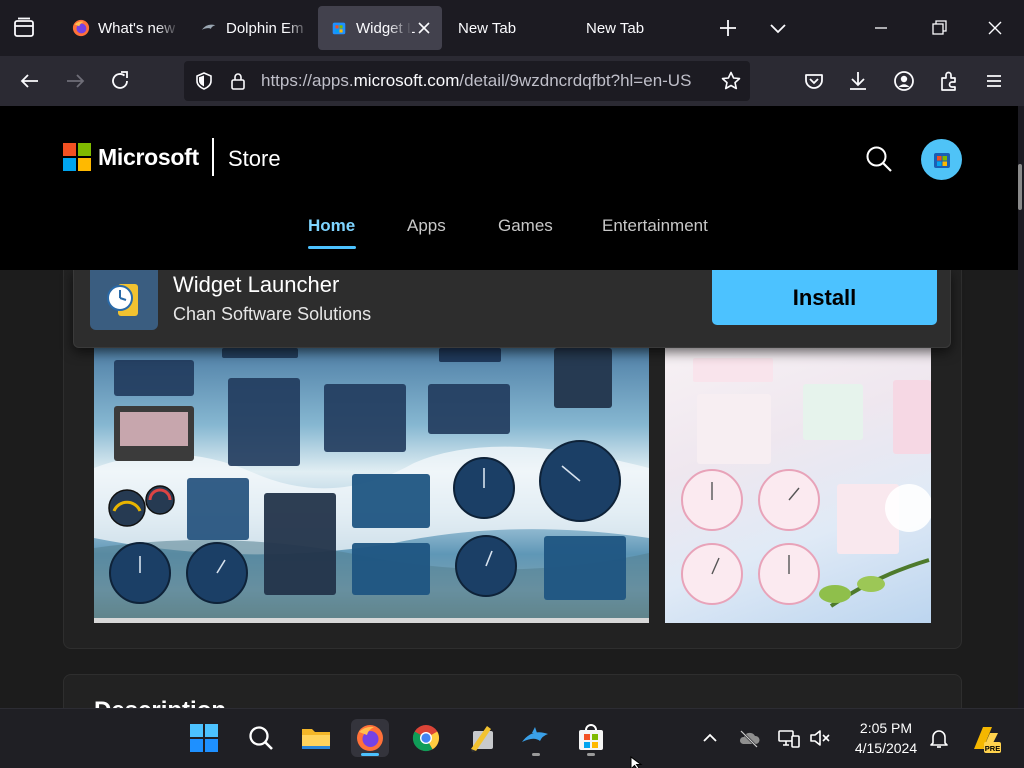 The width and height of the screenshot is (1024, 768). What do you see at coordinates (886, 748) in the screenshot?
I see `clock-date: 4/15/2024` at bounding box center [886, 748].